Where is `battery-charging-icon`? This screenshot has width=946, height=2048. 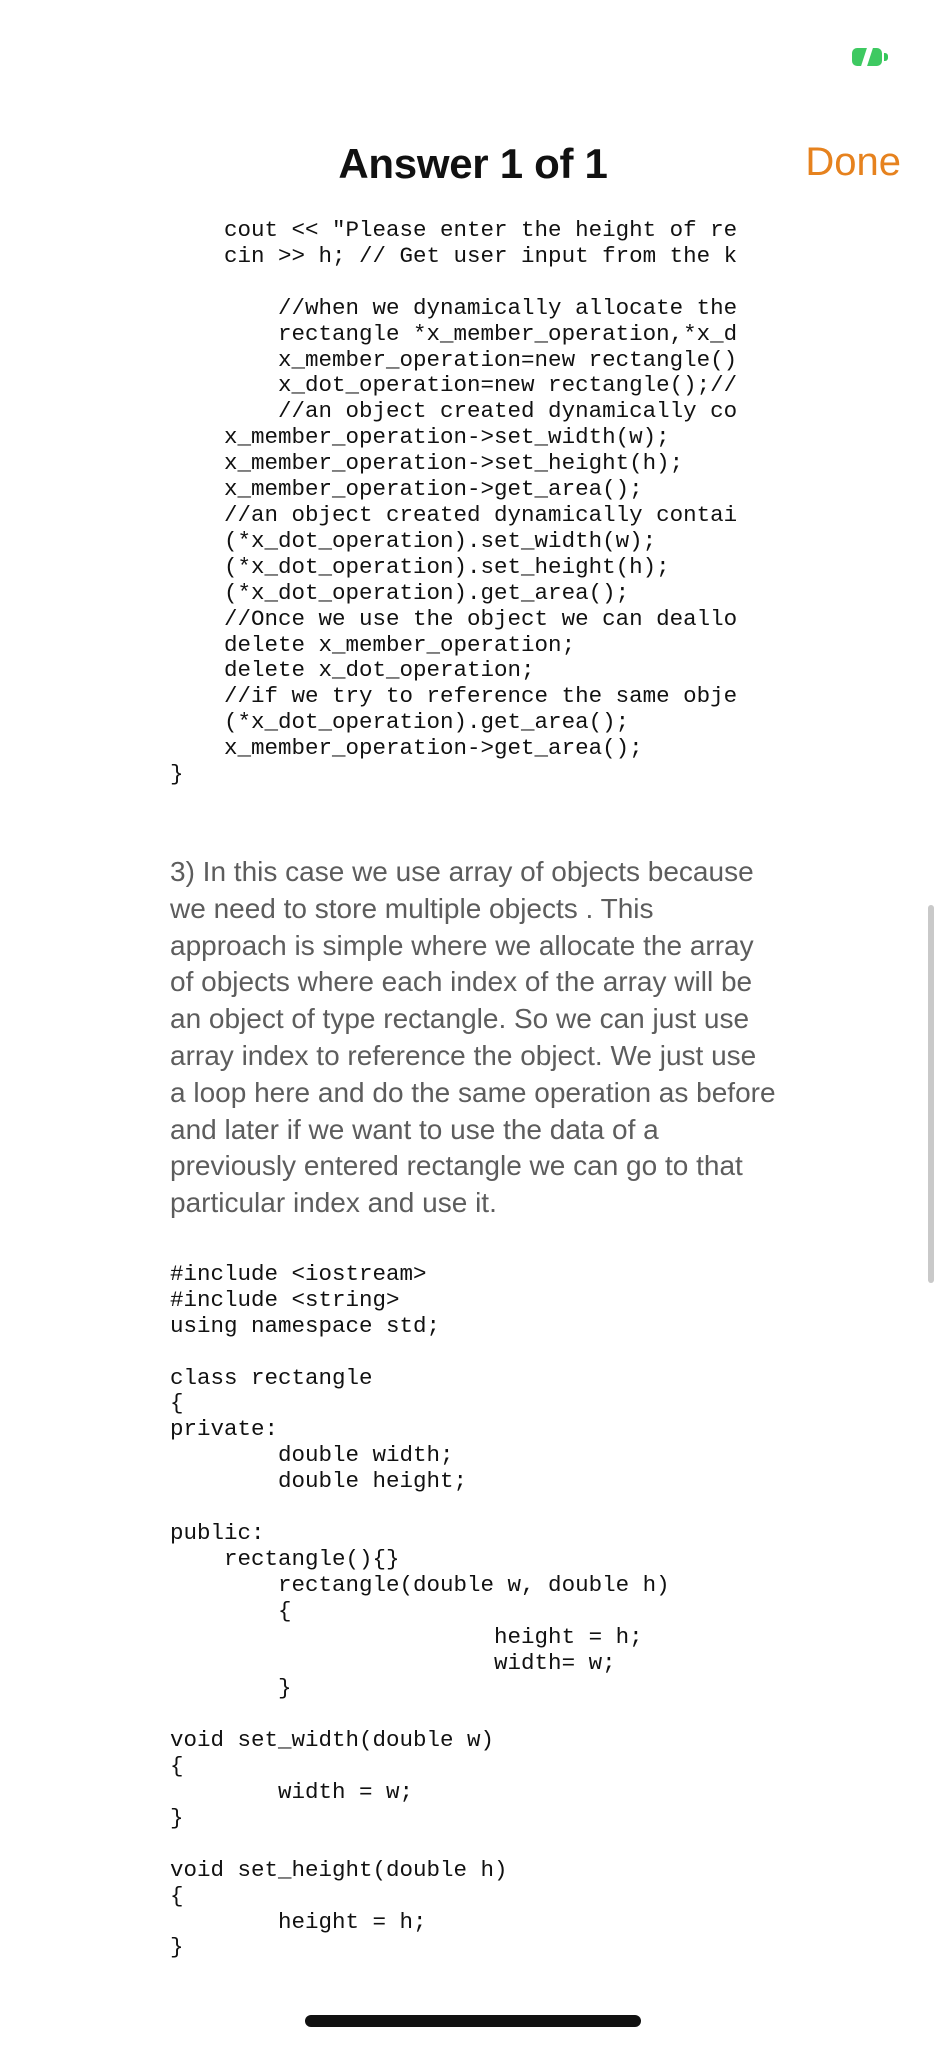
battery-charging-icon is located at coordinates (871, 57).